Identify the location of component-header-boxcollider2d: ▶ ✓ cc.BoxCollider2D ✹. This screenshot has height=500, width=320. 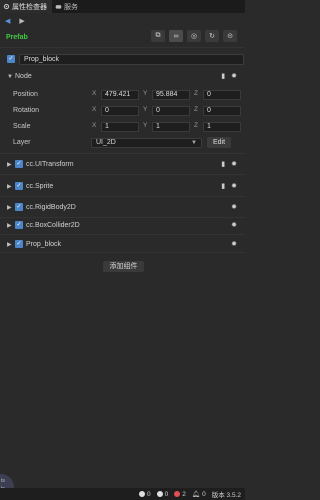
(122, 225).